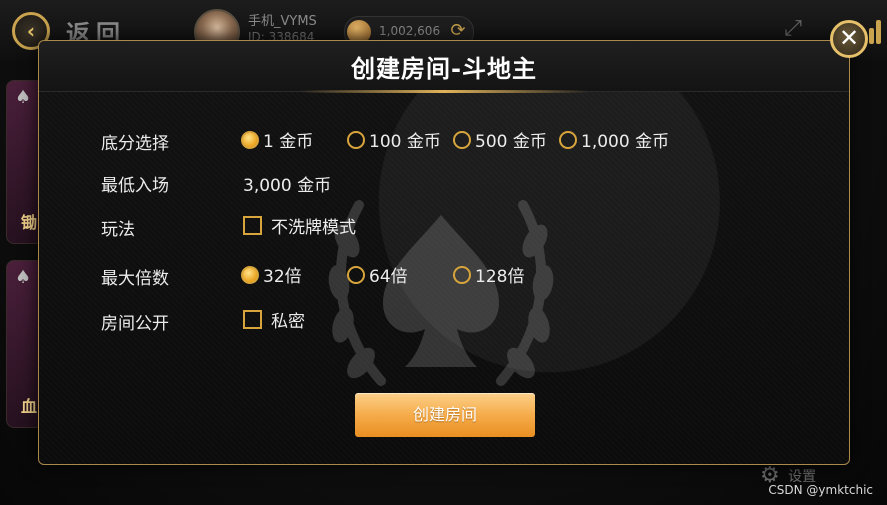  I want to click on private-checkbox: 私密, so click(274, 320).